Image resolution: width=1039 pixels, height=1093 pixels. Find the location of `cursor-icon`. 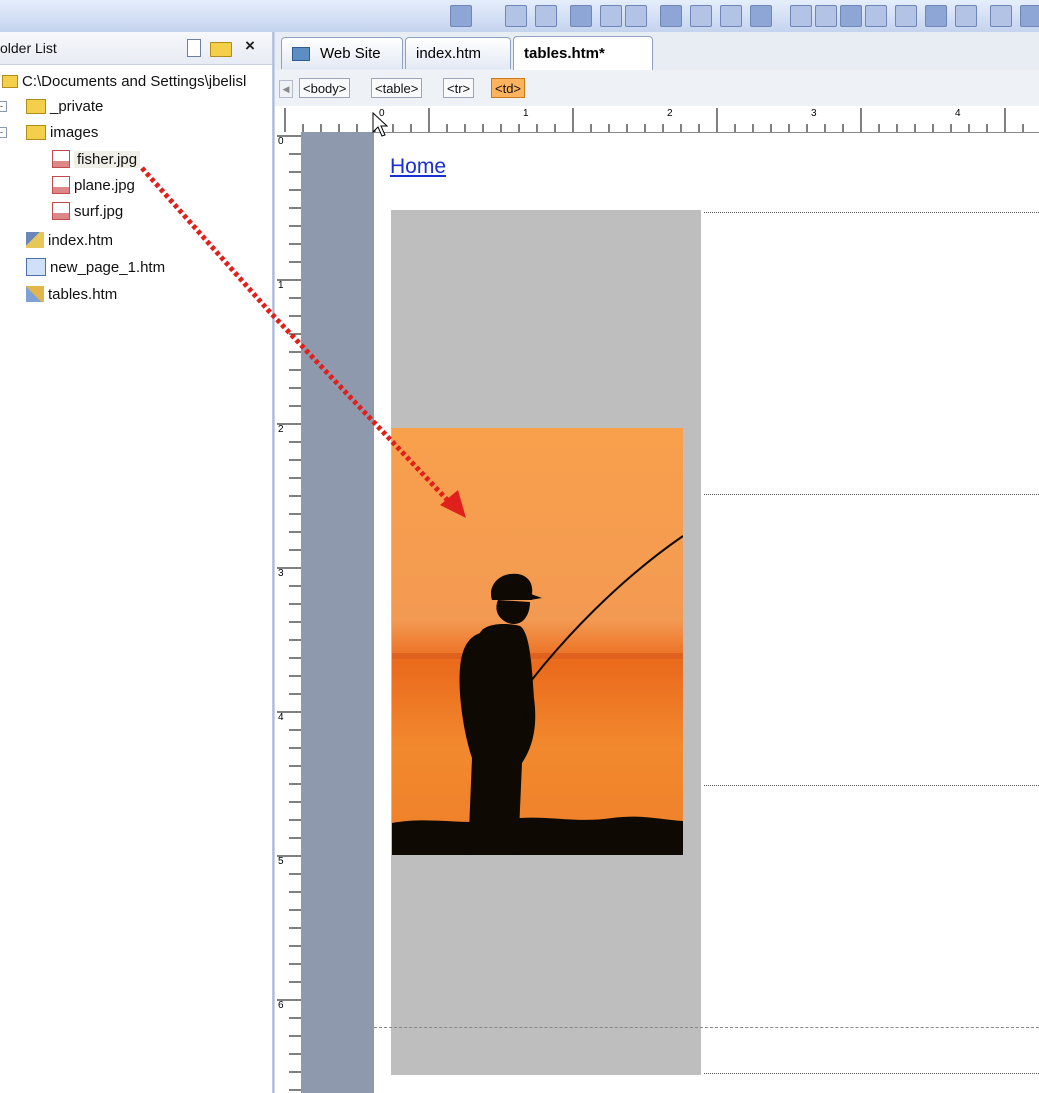

cursor-icon is located at coordinates (380, 124).